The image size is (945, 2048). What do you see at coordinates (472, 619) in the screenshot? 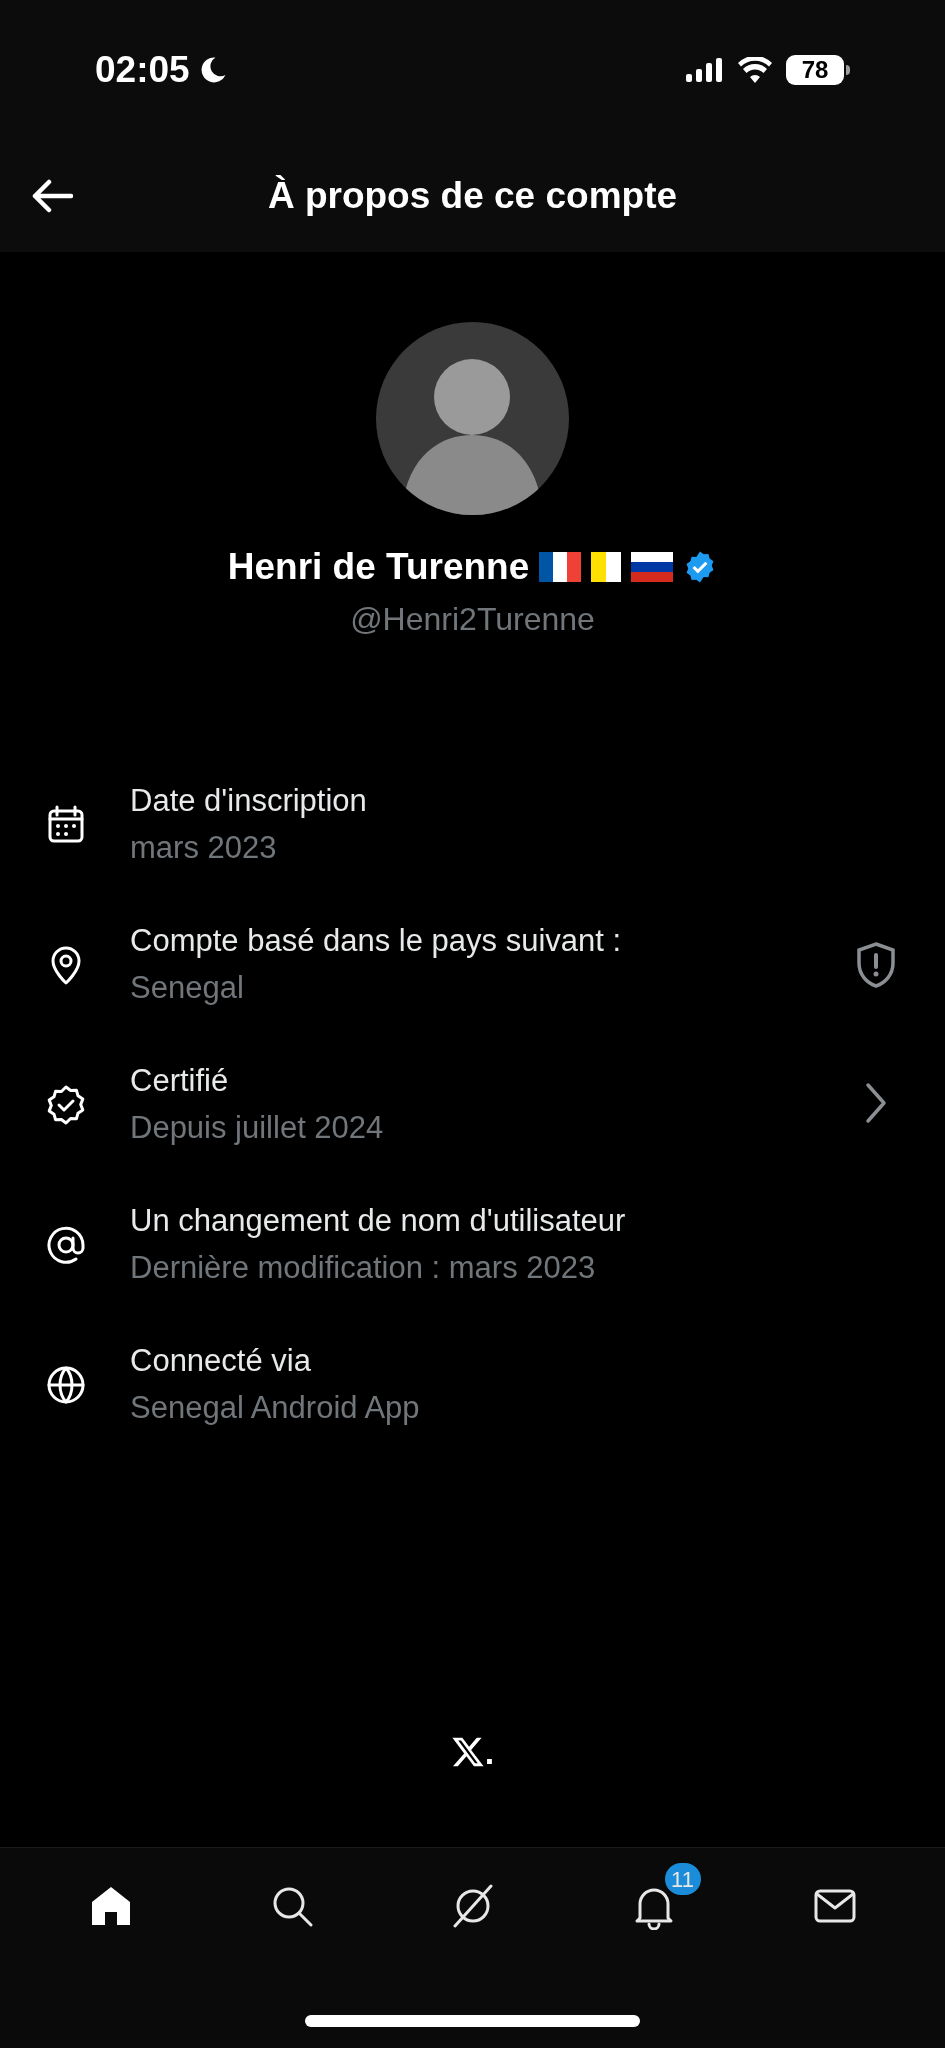
I see `profile-handle: @Henri2Turenne` at bounding box center [472, 619].